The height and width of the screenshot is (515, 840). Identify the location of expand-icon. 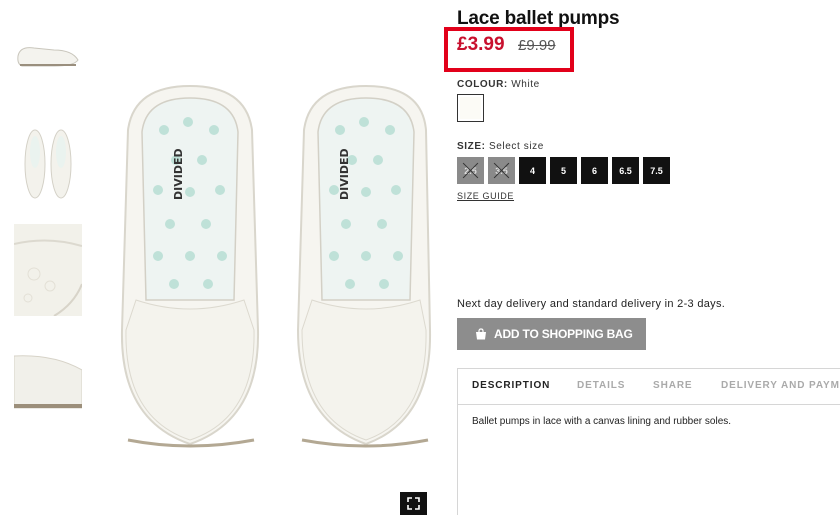
(413, 503).